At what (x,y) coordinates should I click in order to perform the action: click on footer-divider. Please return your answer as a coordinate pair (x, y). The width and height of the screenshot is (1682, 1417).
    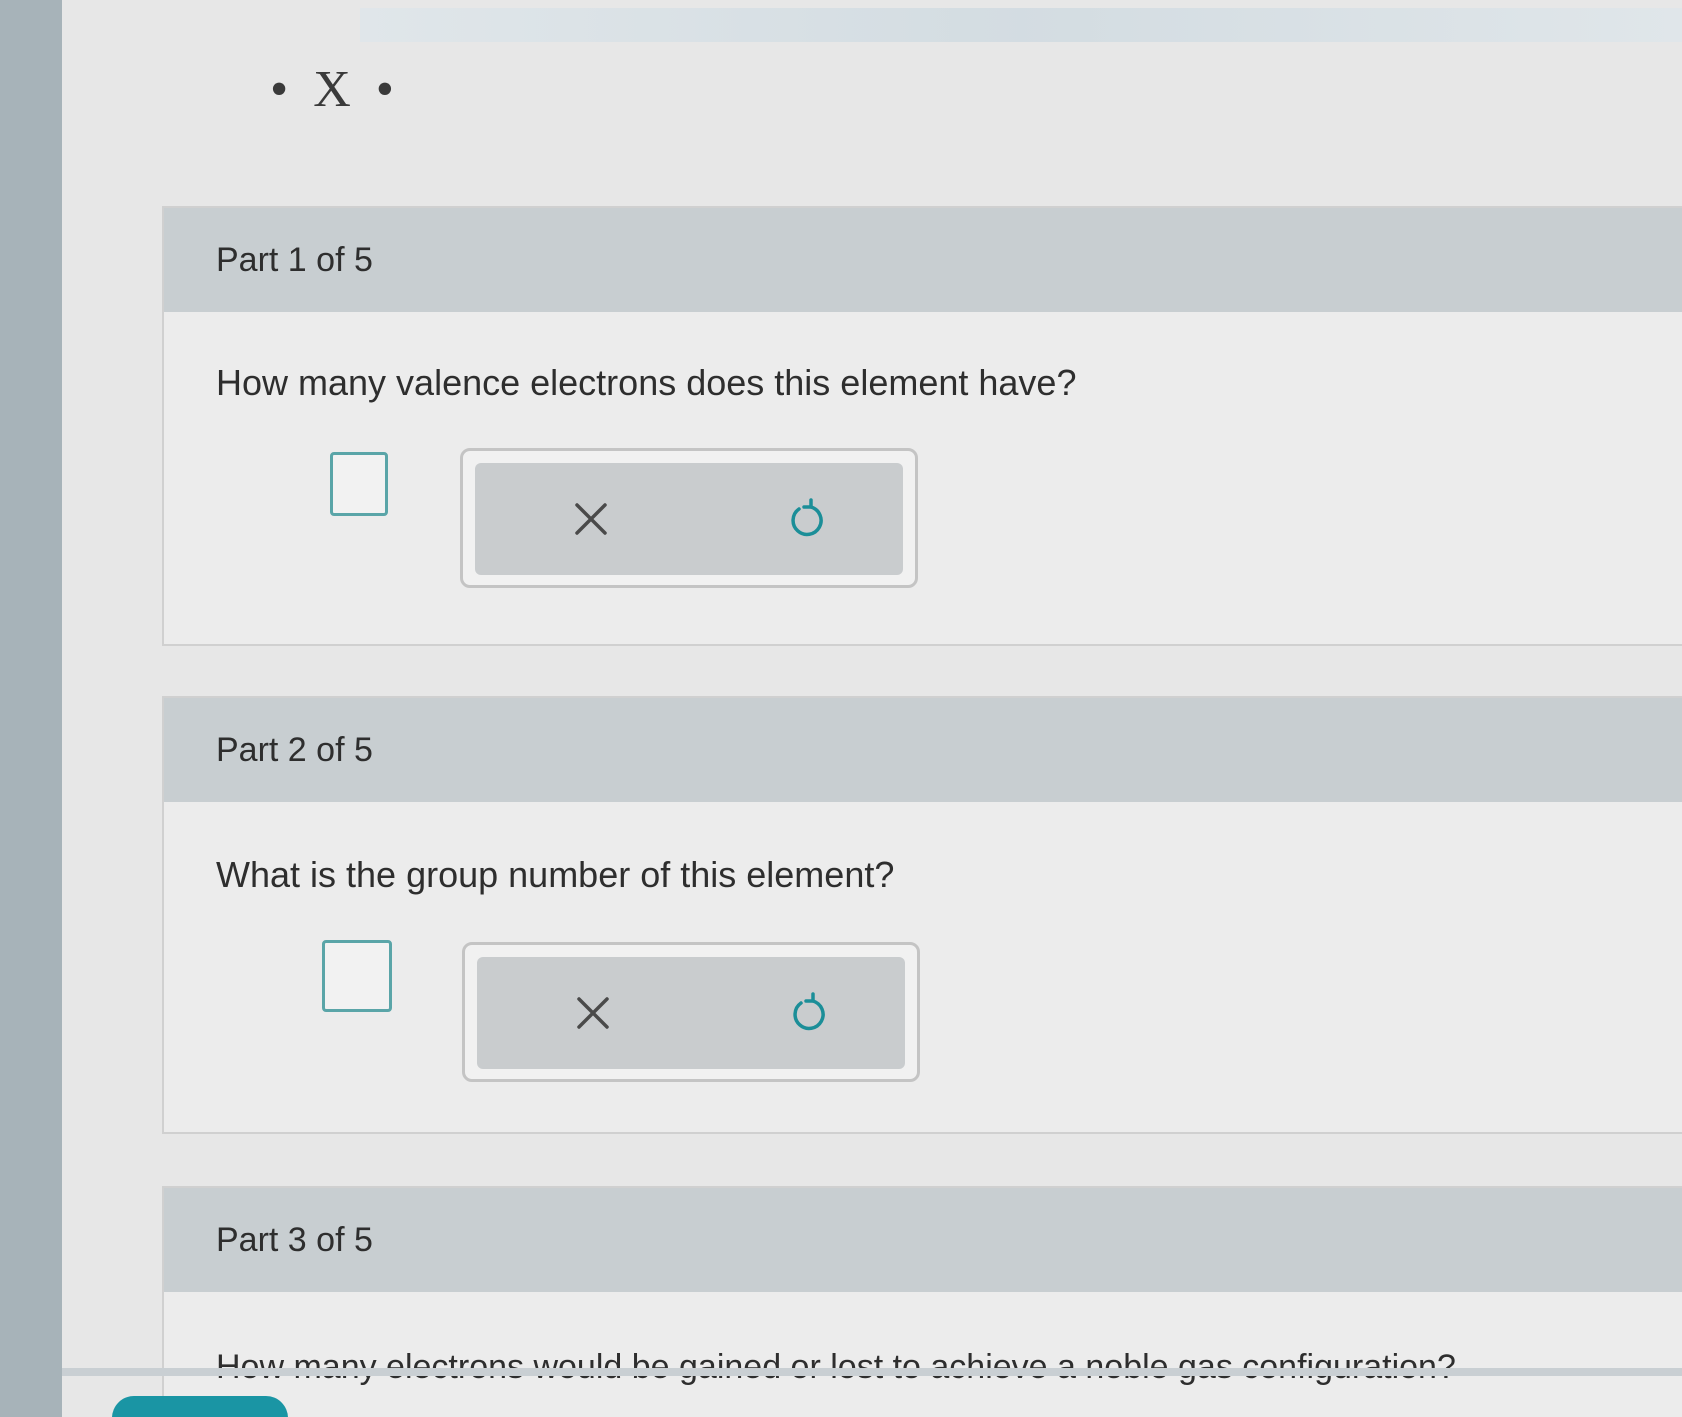
    Looking at the image, I should click on (872, 1372).